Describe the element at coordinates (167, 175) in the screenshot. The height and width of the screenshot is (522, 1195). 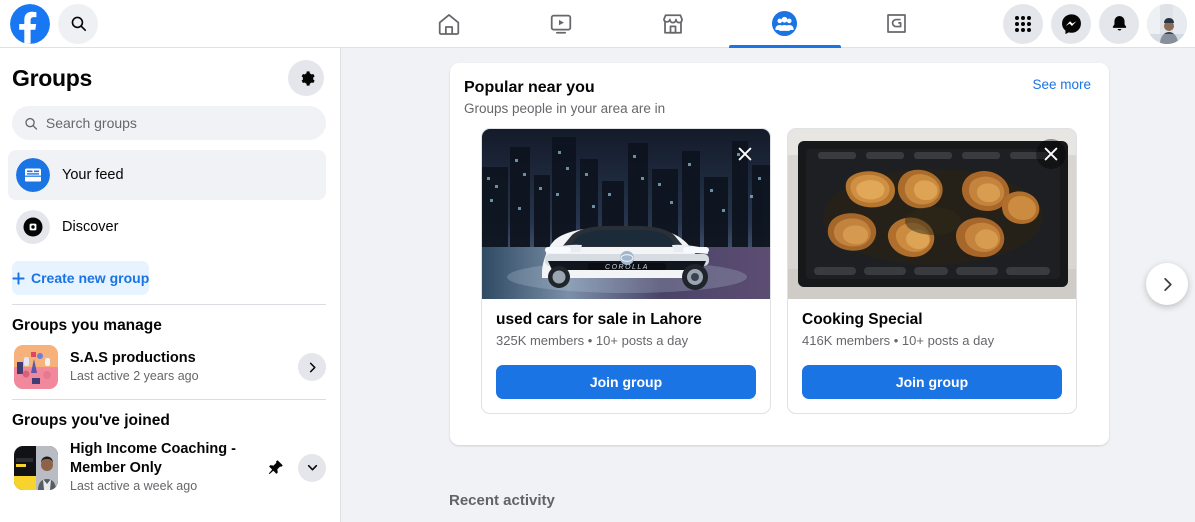
I see `sidebar-item-your-feed: Your feed` at that location.